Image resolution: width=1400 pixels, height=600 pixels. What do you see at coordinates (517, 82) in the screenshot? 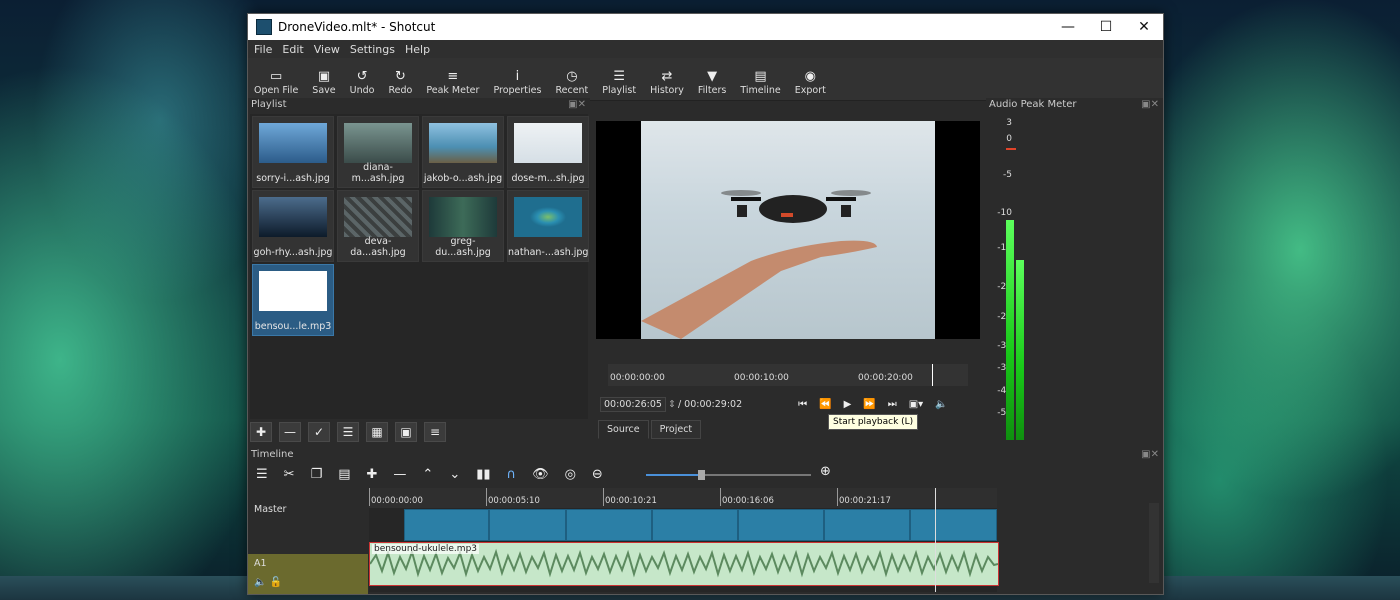
I see `properties-button: i Properties` at bounding box center [517, 82].